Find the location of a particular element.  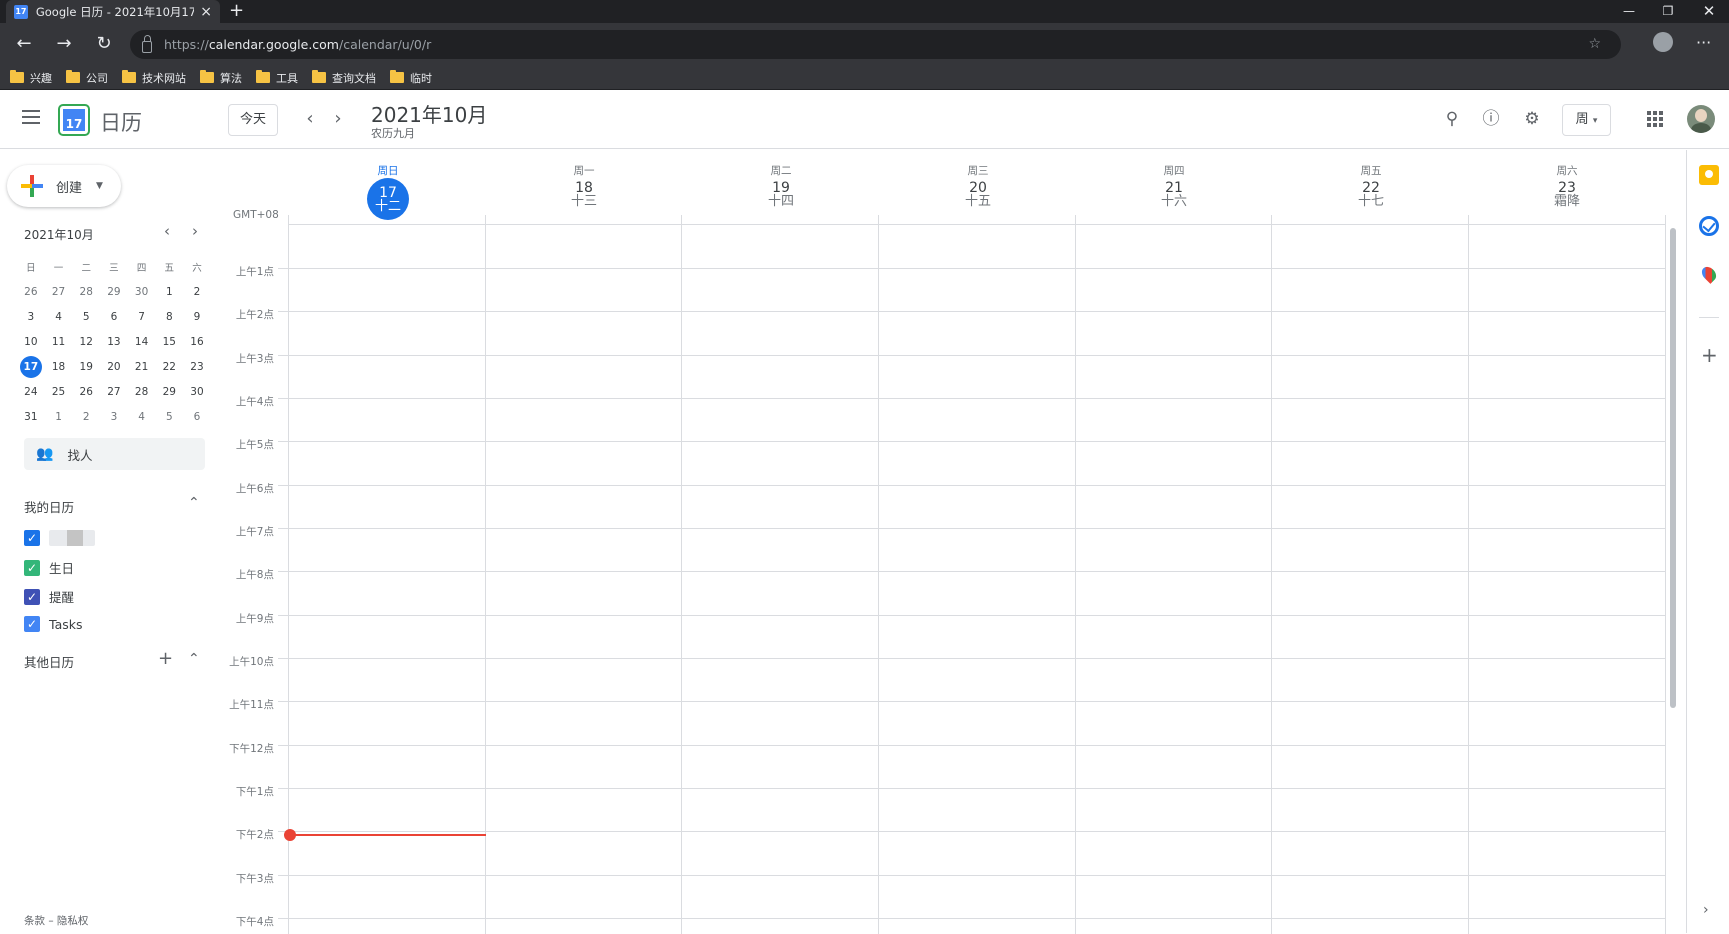

mini-day: 27 is located at coordinates (59, 292).